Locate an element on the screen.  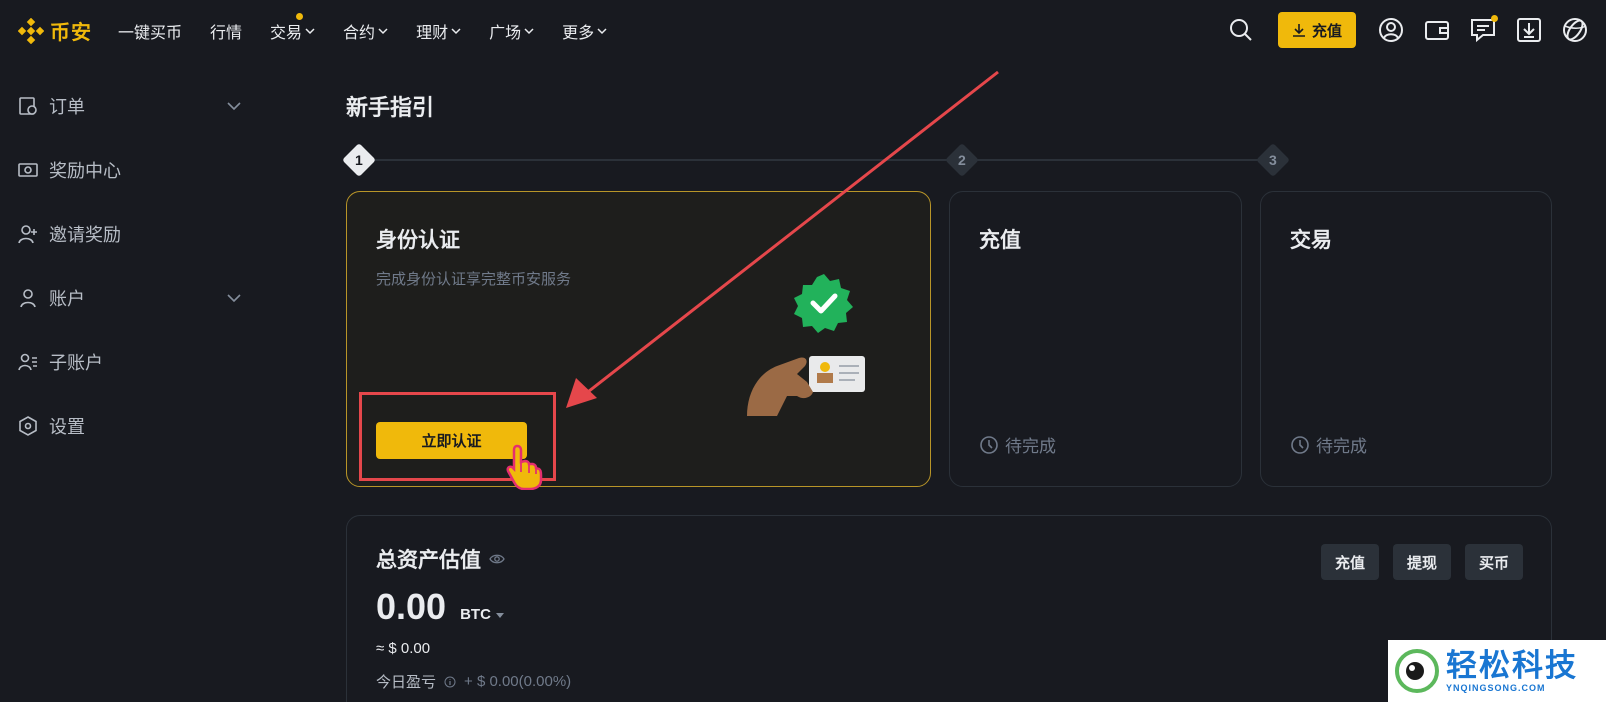
user-icon is located at coordinates (1391, 30).